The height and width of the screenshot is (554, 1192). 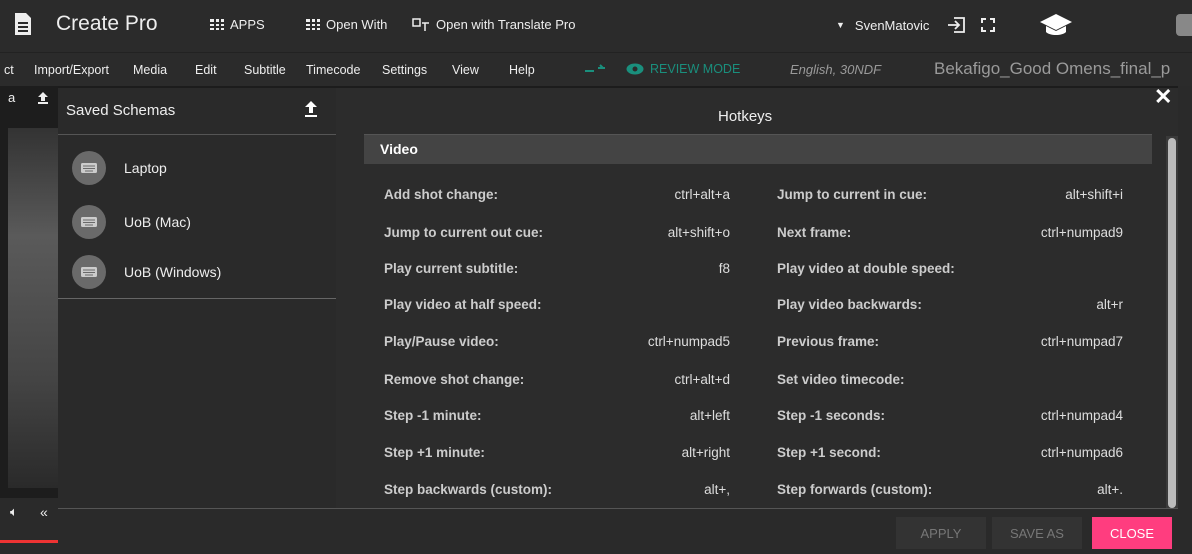 I want to click on profile-avatar, so click(x=1184, y=25).